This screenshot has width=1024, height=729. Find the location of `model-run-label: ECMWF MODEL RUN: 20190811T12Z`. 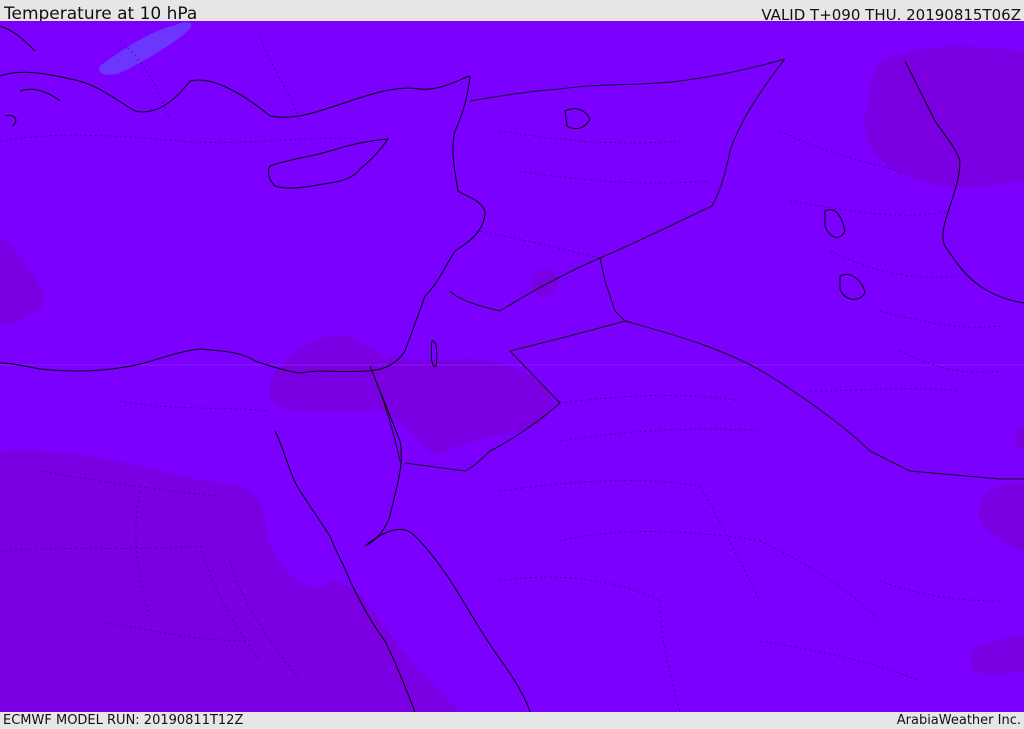

model-run-label: ECMWF MODEL RUN: 20190811T12Z is located at coordinates (123, 720).